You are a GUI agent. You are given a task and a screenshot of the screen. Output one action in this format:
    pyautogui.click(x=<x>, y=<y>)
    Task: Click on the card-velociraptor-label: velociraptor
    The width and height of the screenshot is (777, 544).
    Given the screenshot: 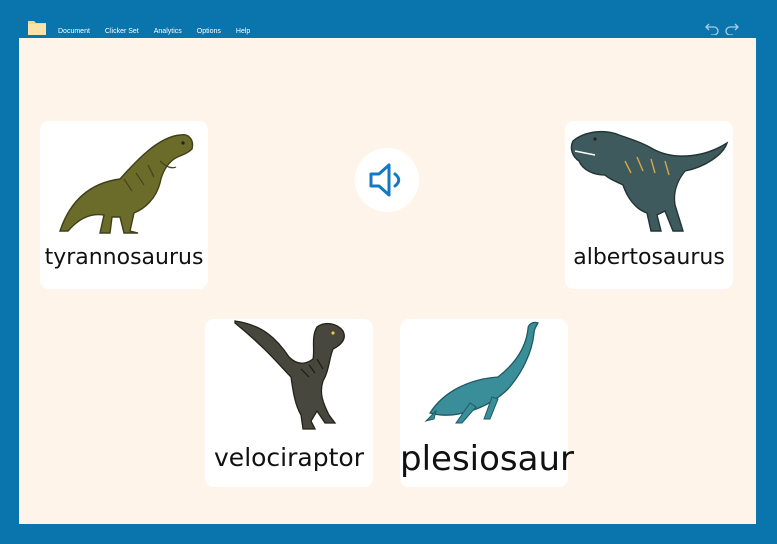 What is the action you would take?
    pyautogui.click(x=289, y=457)
    